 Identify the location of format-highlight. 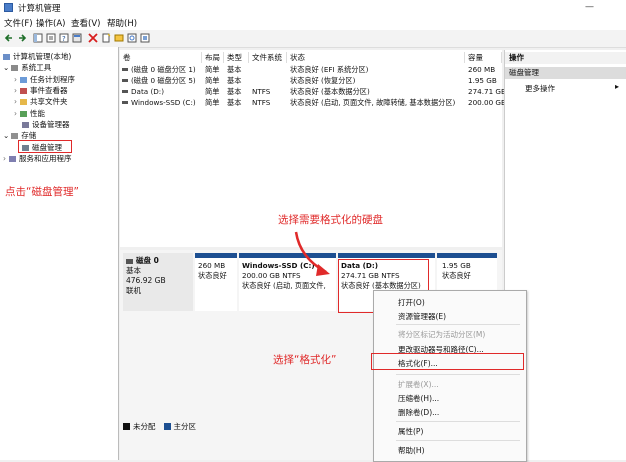
(447, 361).